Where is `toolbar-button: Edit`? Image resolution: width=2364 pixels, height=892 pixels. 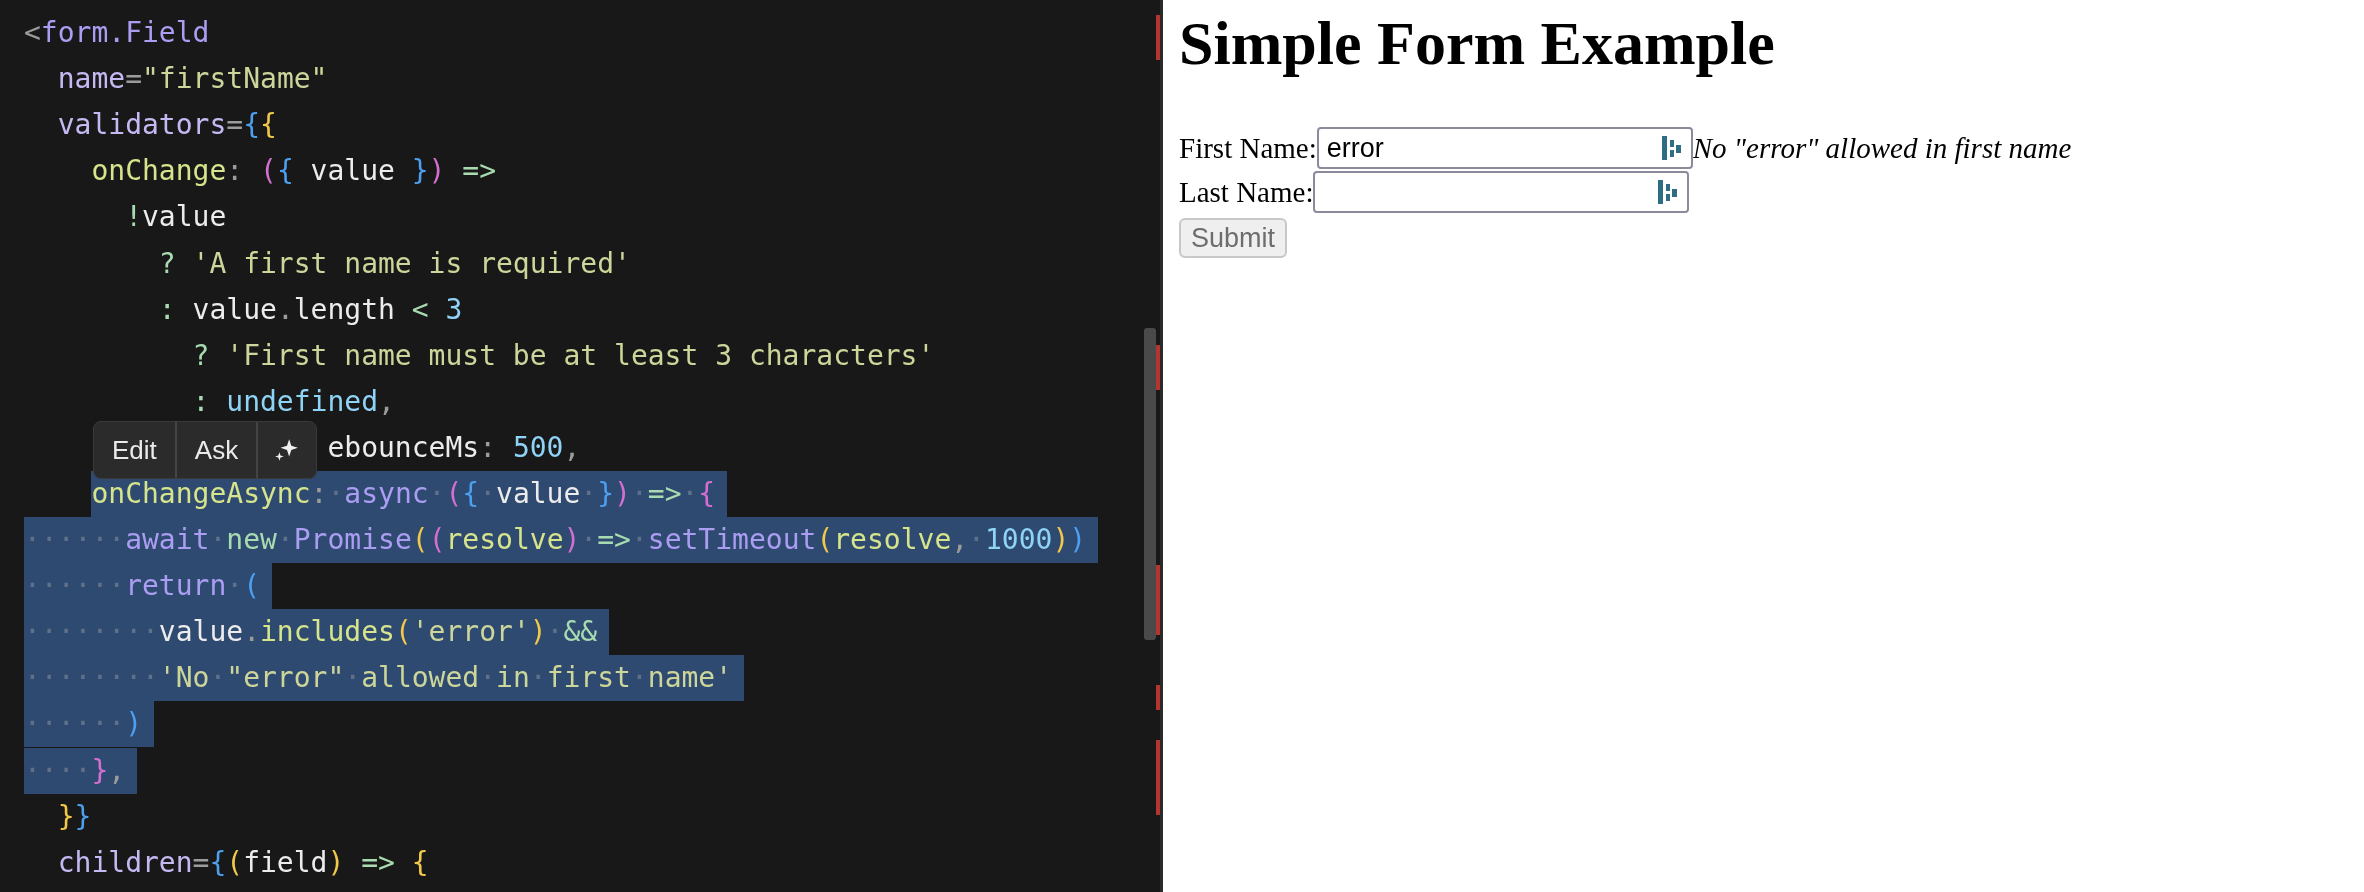
toolbar-button: Edit is located at coordinates (135, 450).